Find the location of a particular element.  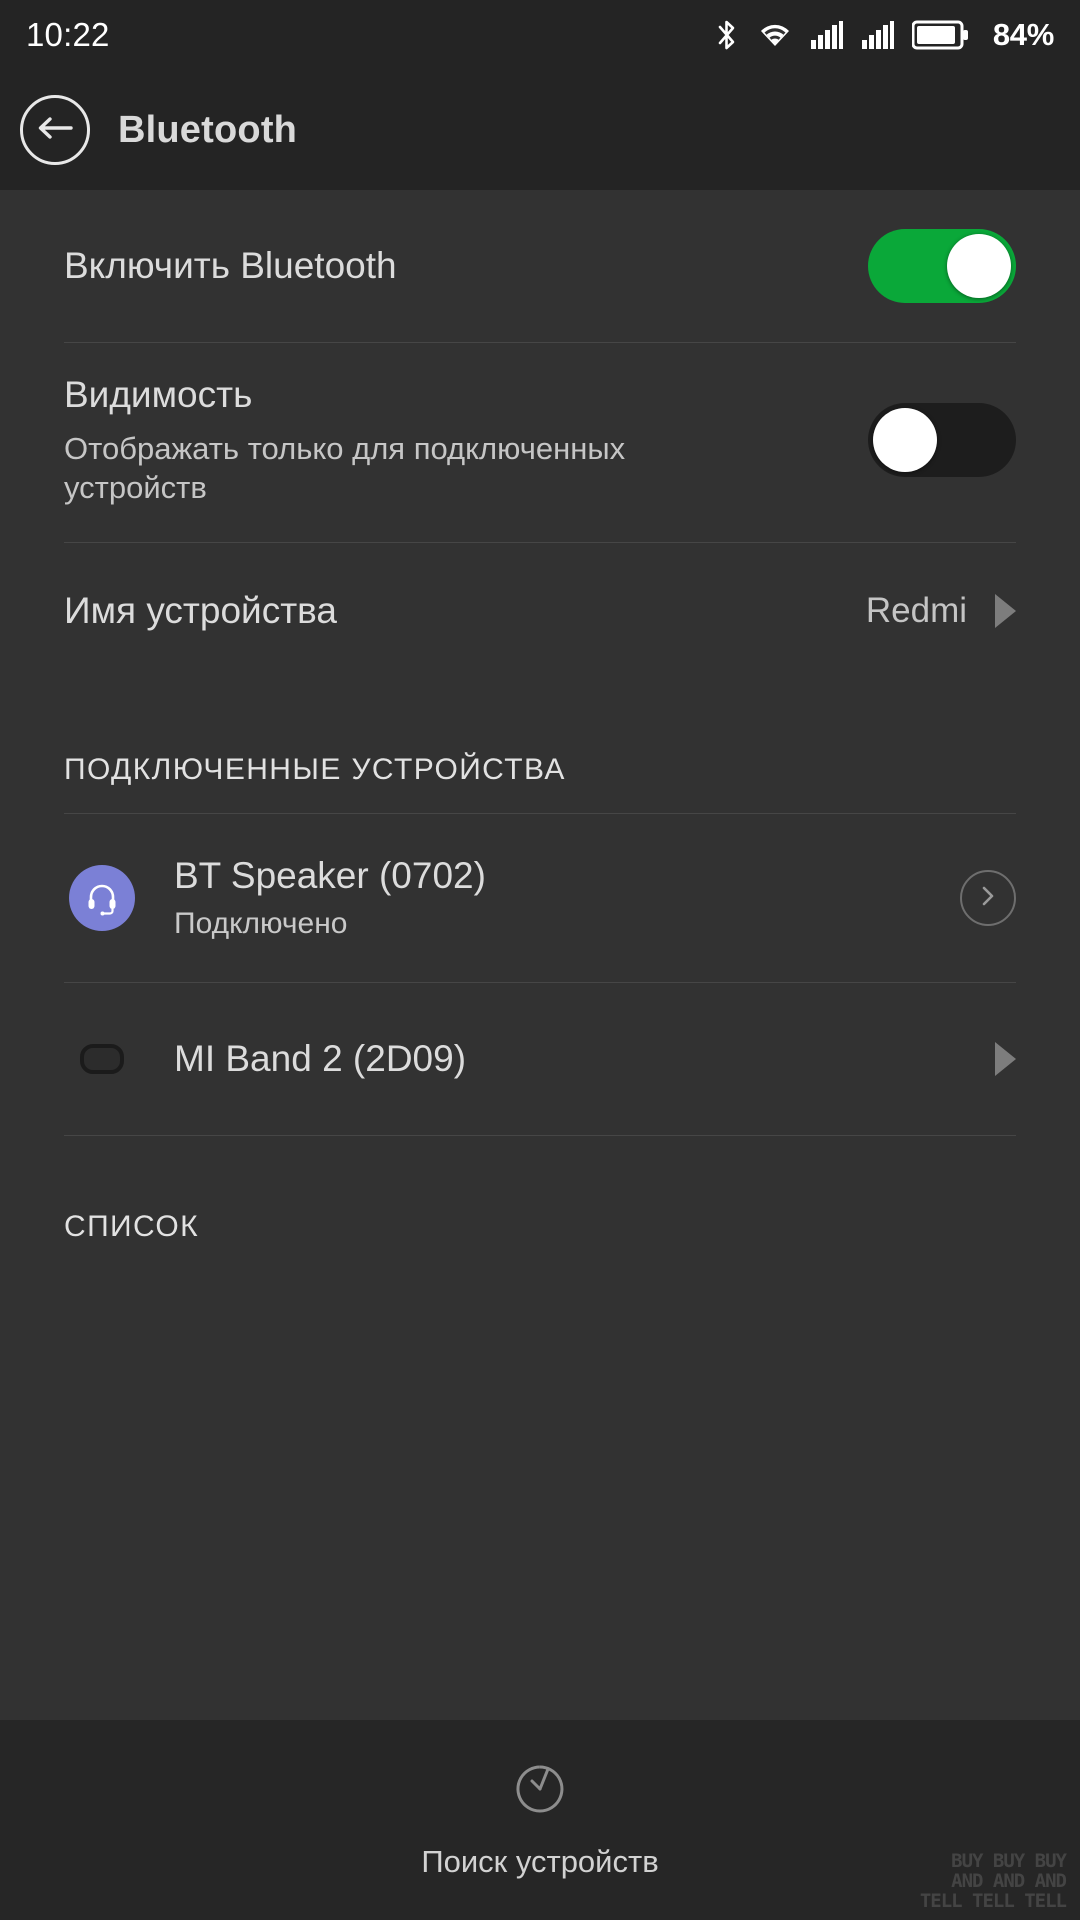

device-name: BT Speaker (0702) is located at coordinates (330, 875).